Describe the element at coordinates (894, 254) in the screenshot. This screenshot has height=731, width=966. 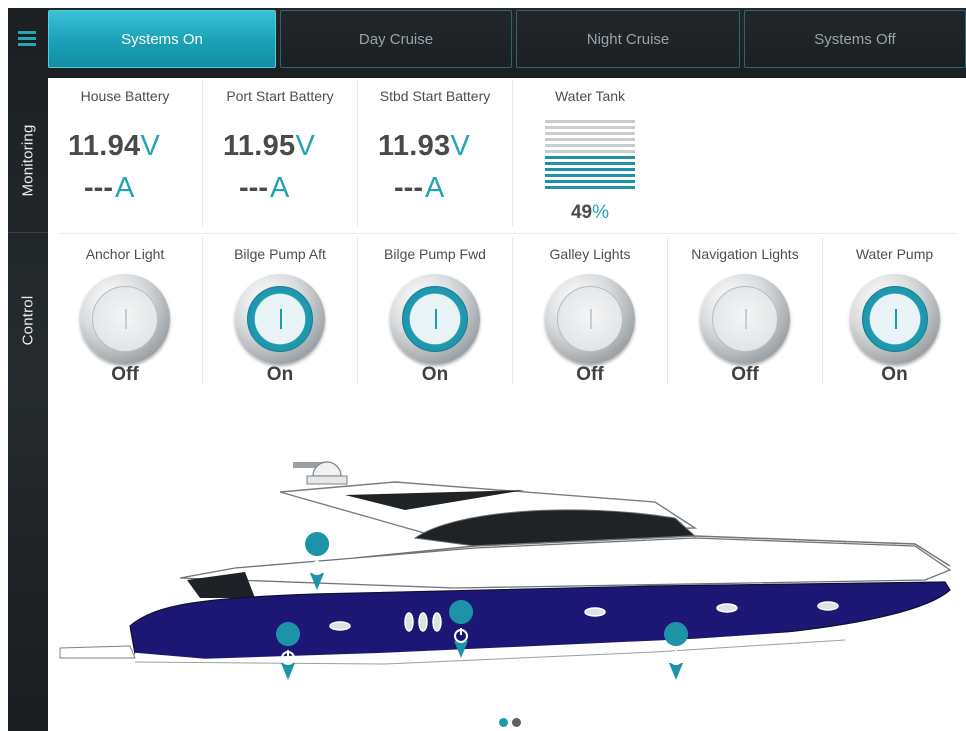
I see `control-title: Water Pump` at that location.